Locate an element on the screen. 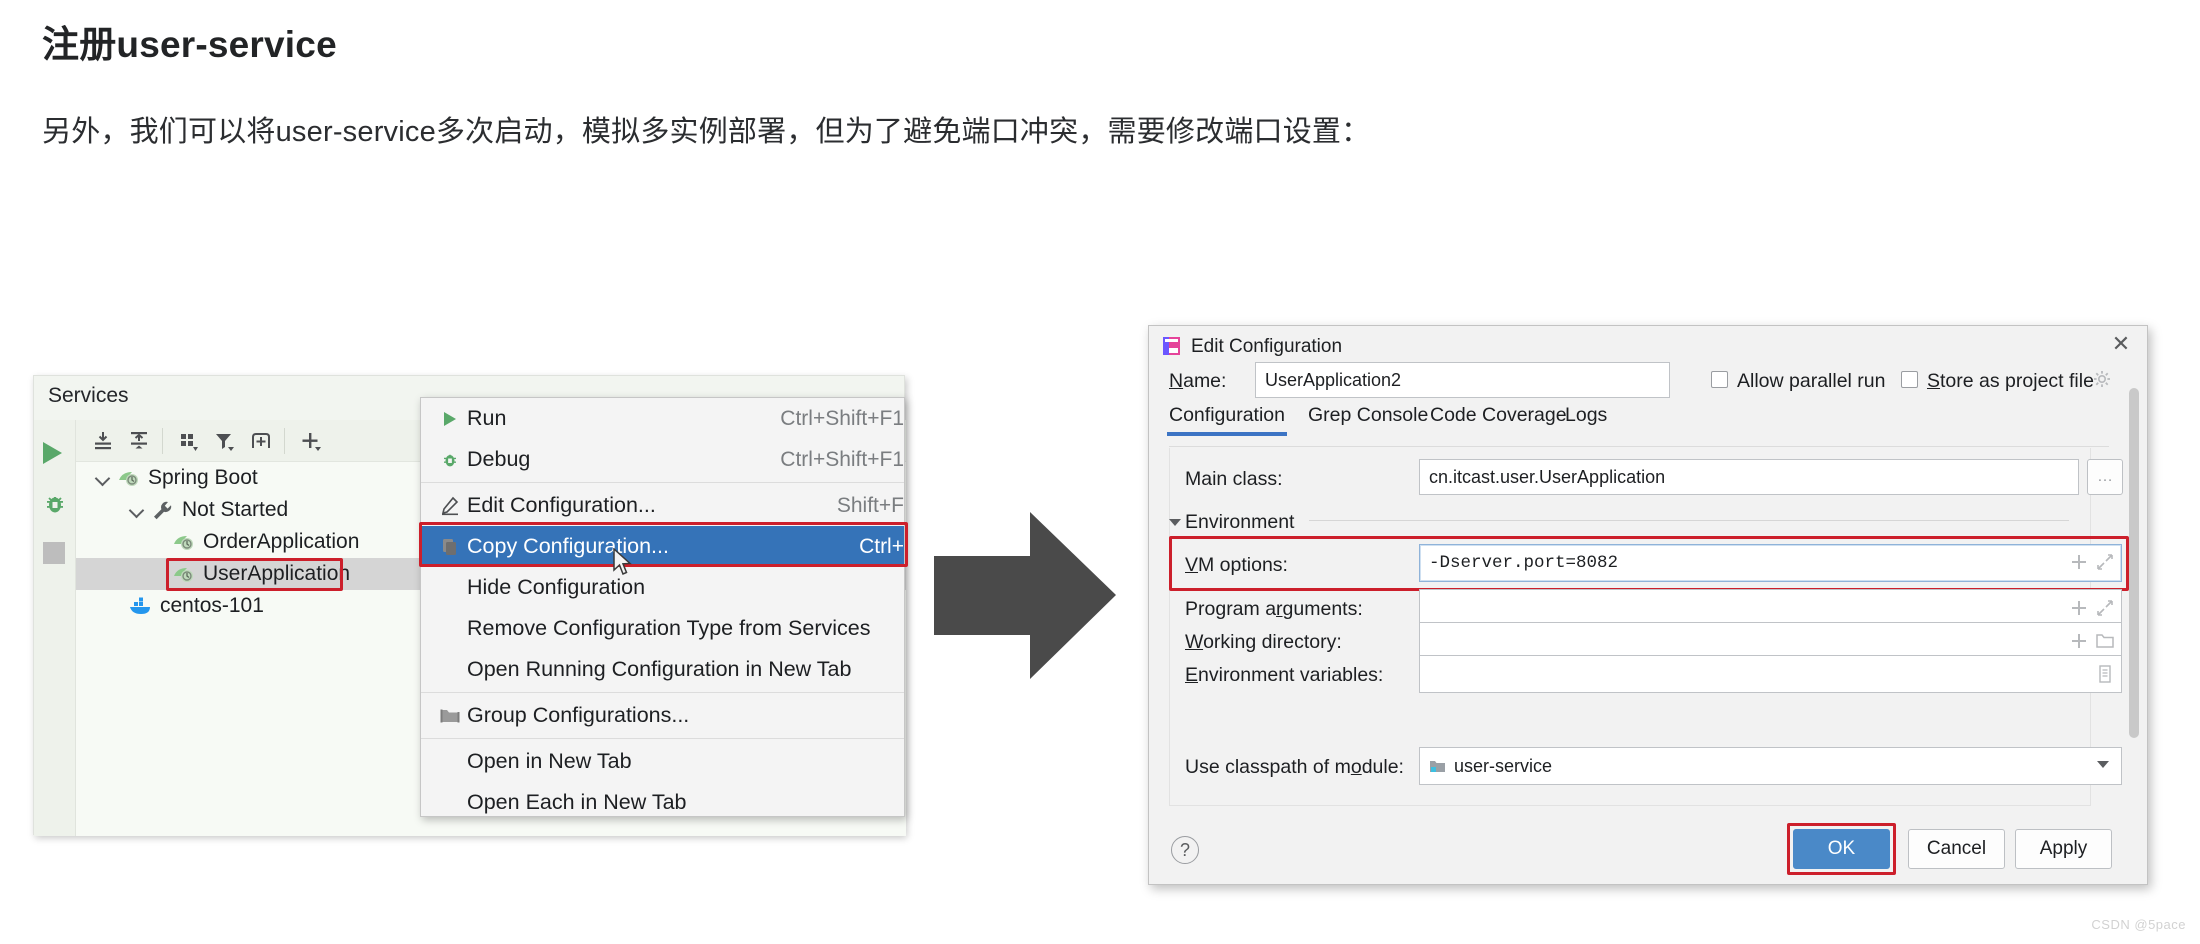 The image size is (2200, 944). wrench-icon is located at coordinates (163, 510).